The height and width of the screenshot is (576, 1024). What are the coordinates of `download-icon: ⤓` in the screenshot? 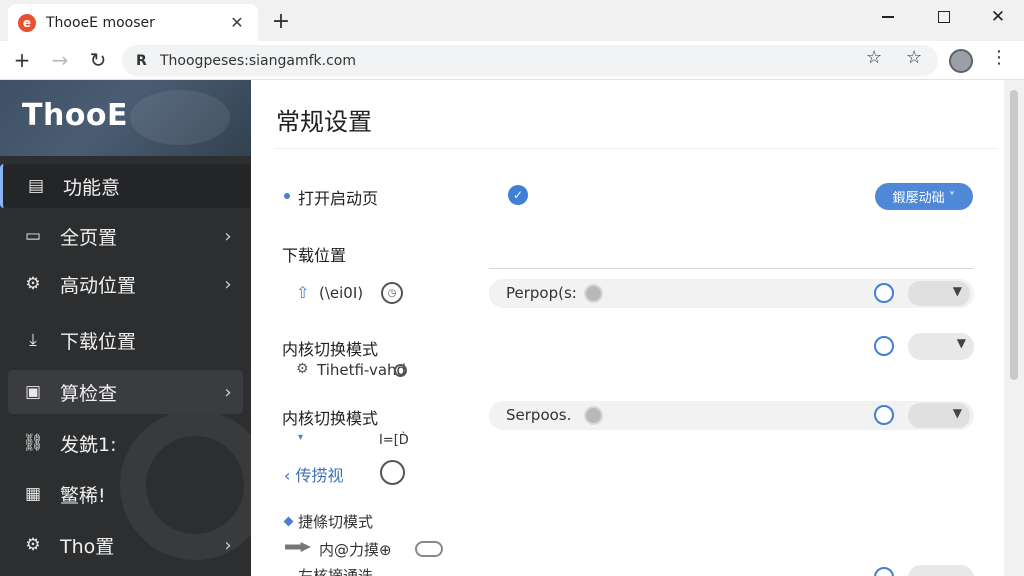 It's located at (33, 340).